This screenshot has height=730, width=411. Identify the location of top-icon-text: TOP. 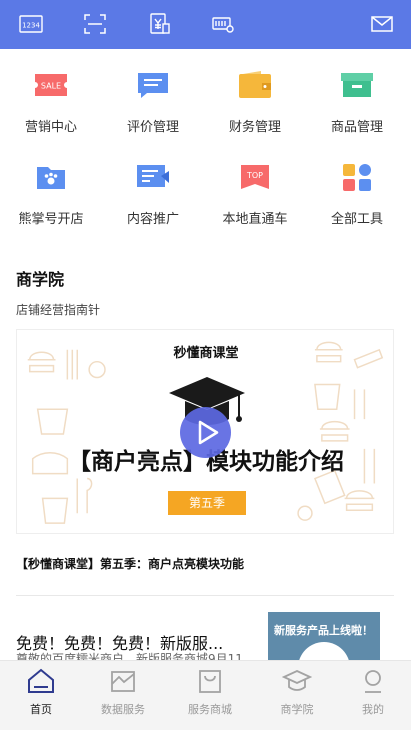
(254, 175).